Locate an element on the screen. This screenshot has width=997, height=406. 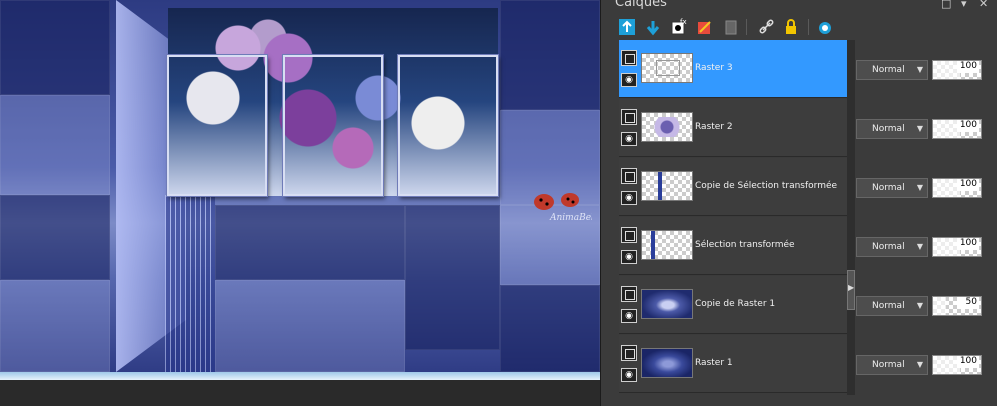
layer-row-raster-3: ◉ Raster 3 is located at coordinates (733, 69).